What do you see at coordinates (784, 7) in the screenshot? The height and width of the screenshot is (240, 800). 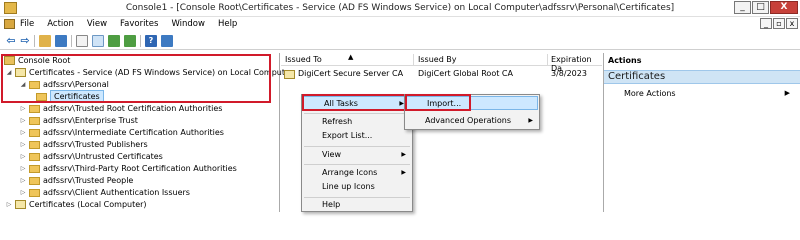 I see `close-button: X` at bounding box center [784, 7].